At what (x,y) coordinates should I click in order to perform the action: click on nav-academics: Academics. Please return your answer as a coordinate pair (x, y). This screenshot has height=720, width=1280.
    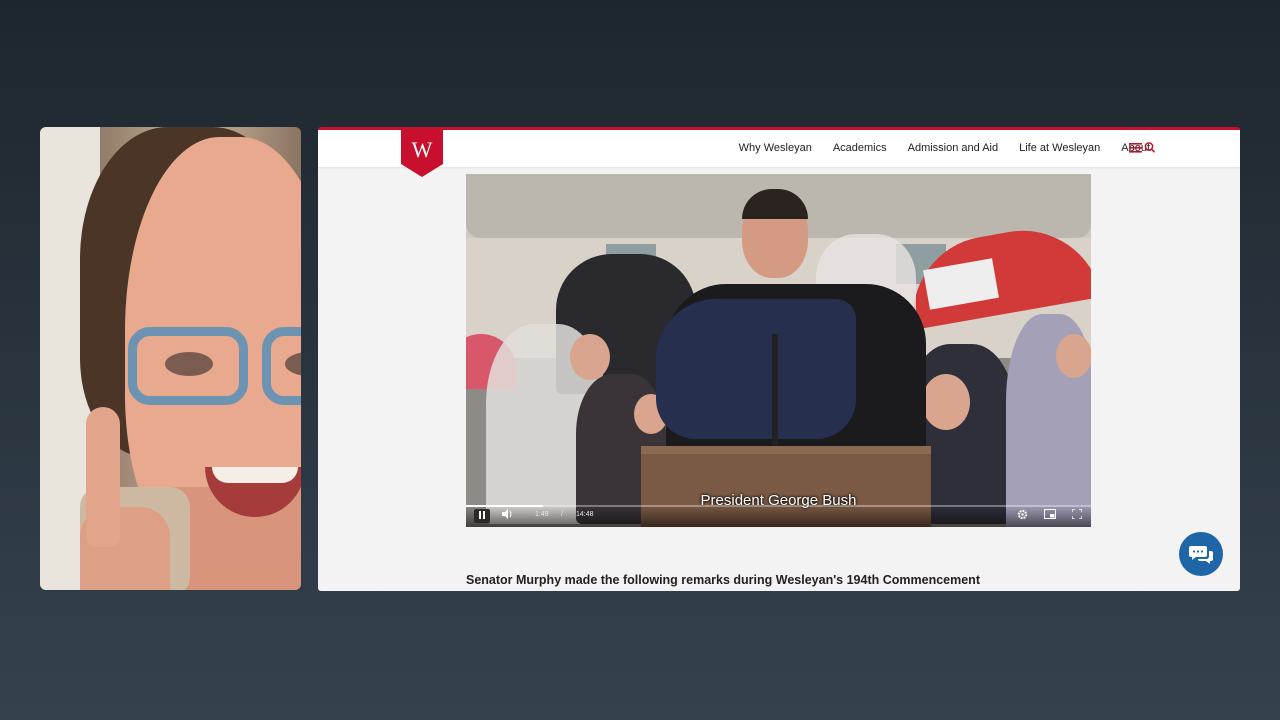
    Looking at the image, I should click on (860, 148).